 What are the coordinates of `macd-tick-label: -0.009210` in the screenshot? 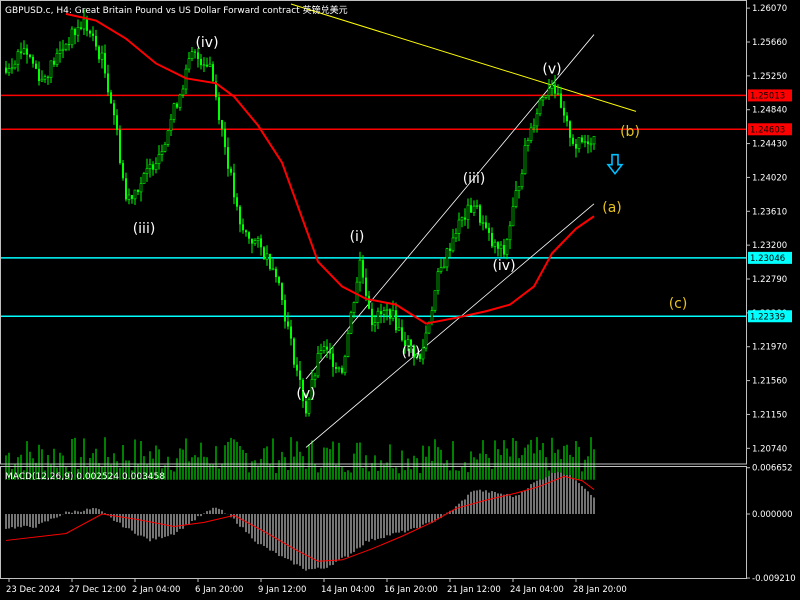 It's located at (774, 579).